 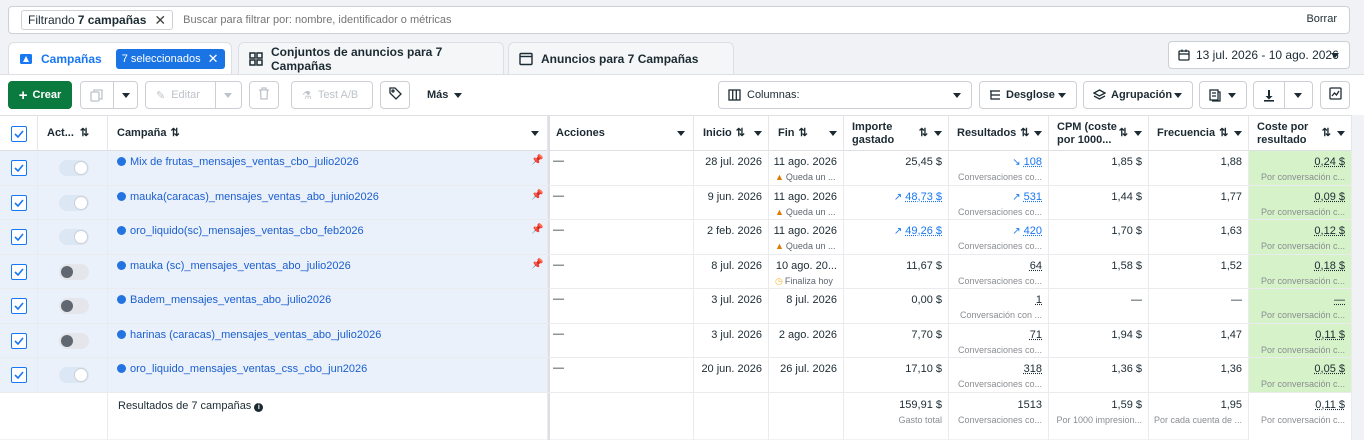 I want to click on edit-button: ✎ Editar, so click(x=193, y=95).